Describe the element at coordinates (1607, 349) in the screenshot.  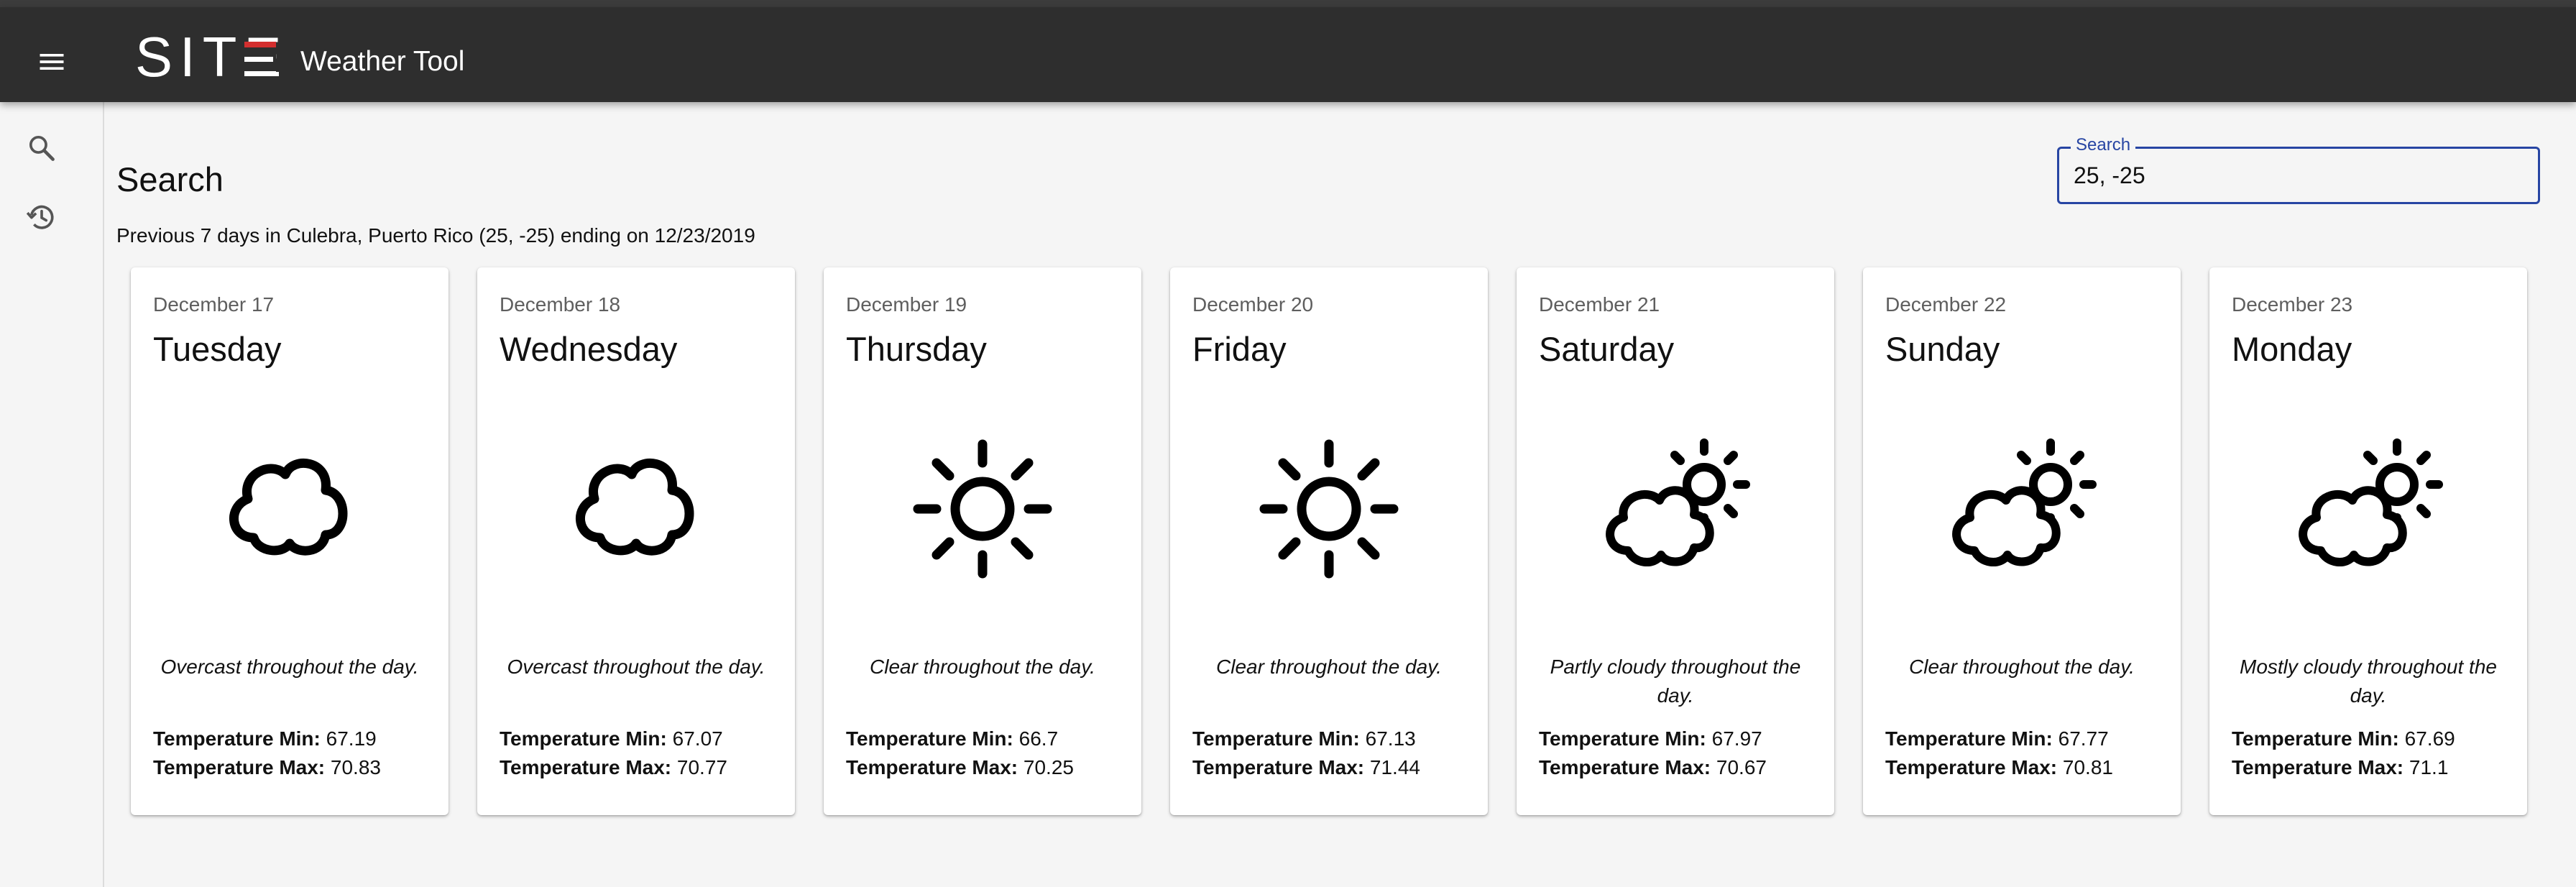
I see `card-weekday: Saturday` at that location.